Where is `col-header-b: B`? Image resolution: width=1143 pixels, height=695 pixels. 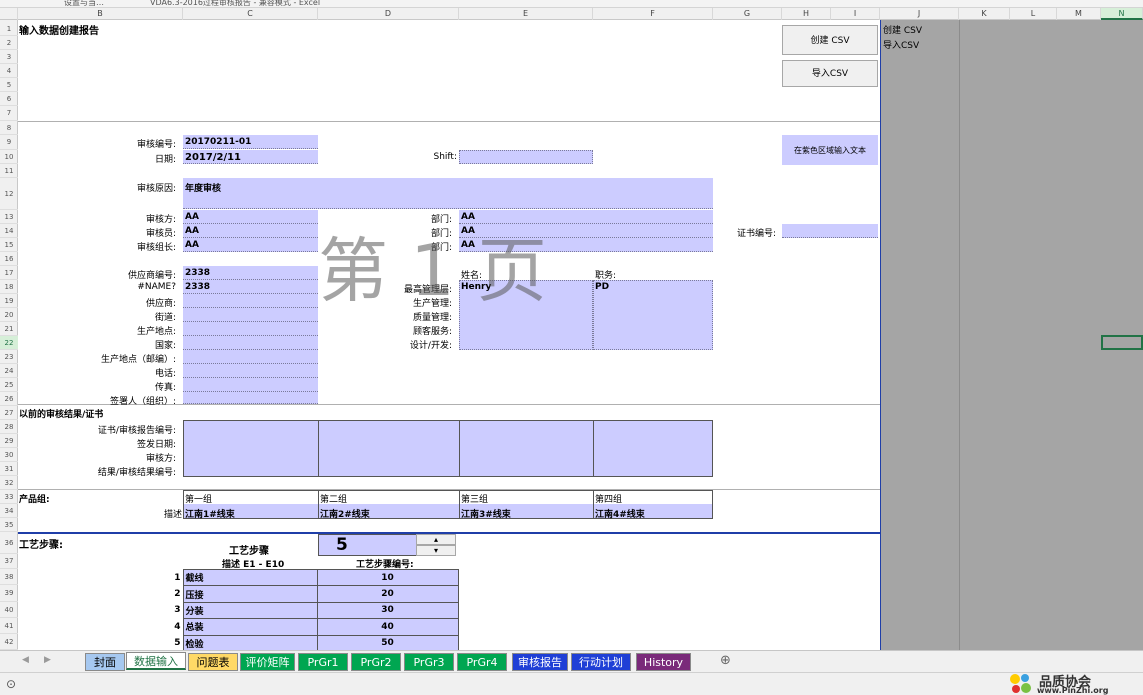 col-header-b: B is located at coordinates (100, 14).